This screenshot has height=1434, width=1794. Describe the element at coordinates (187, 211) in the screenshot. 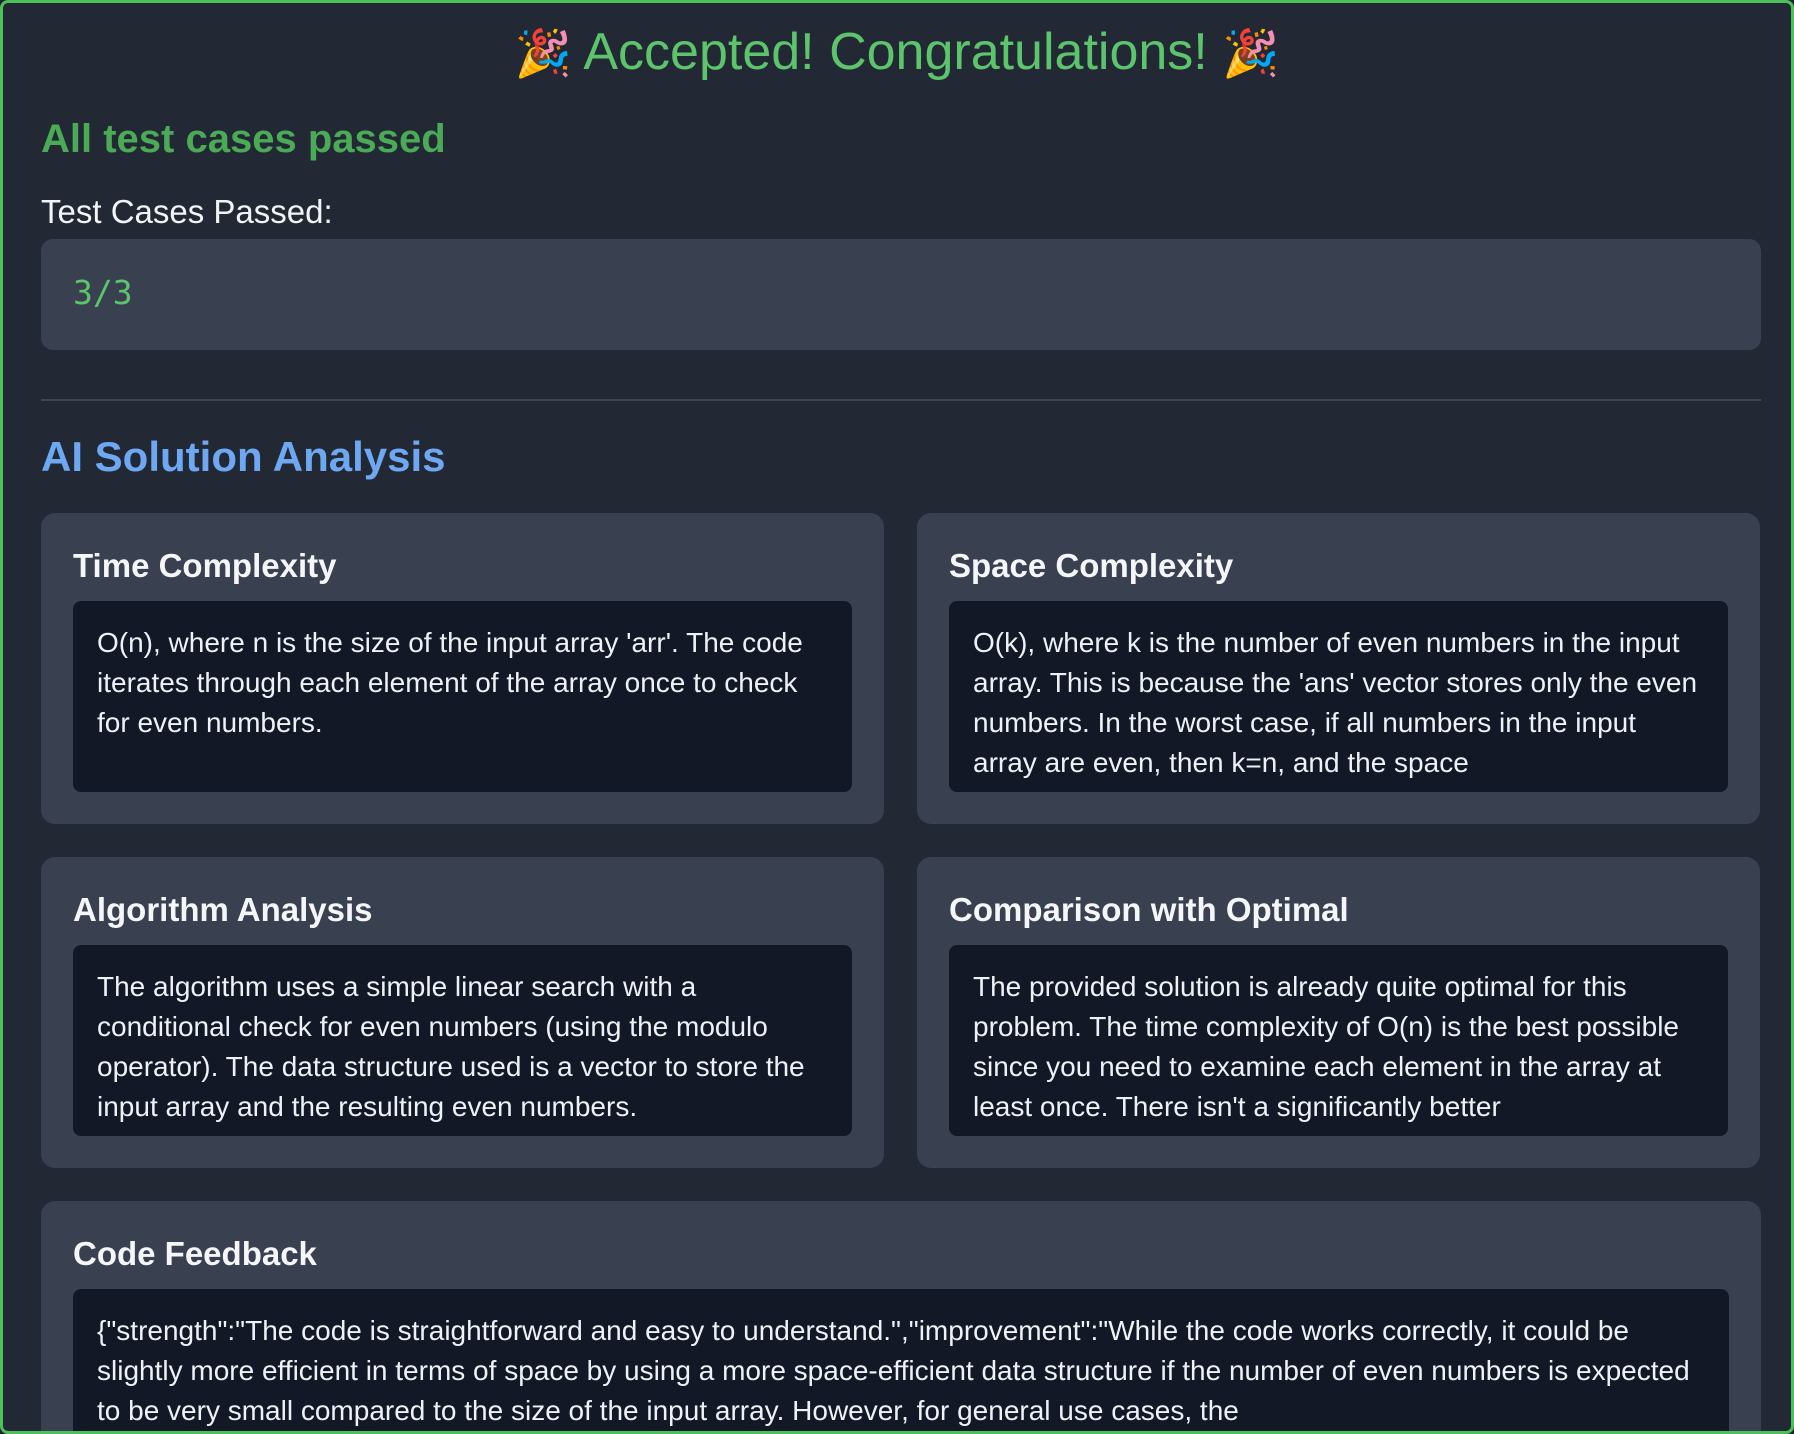

I see `test-cases-label: Test Cases Passed:` at that location.